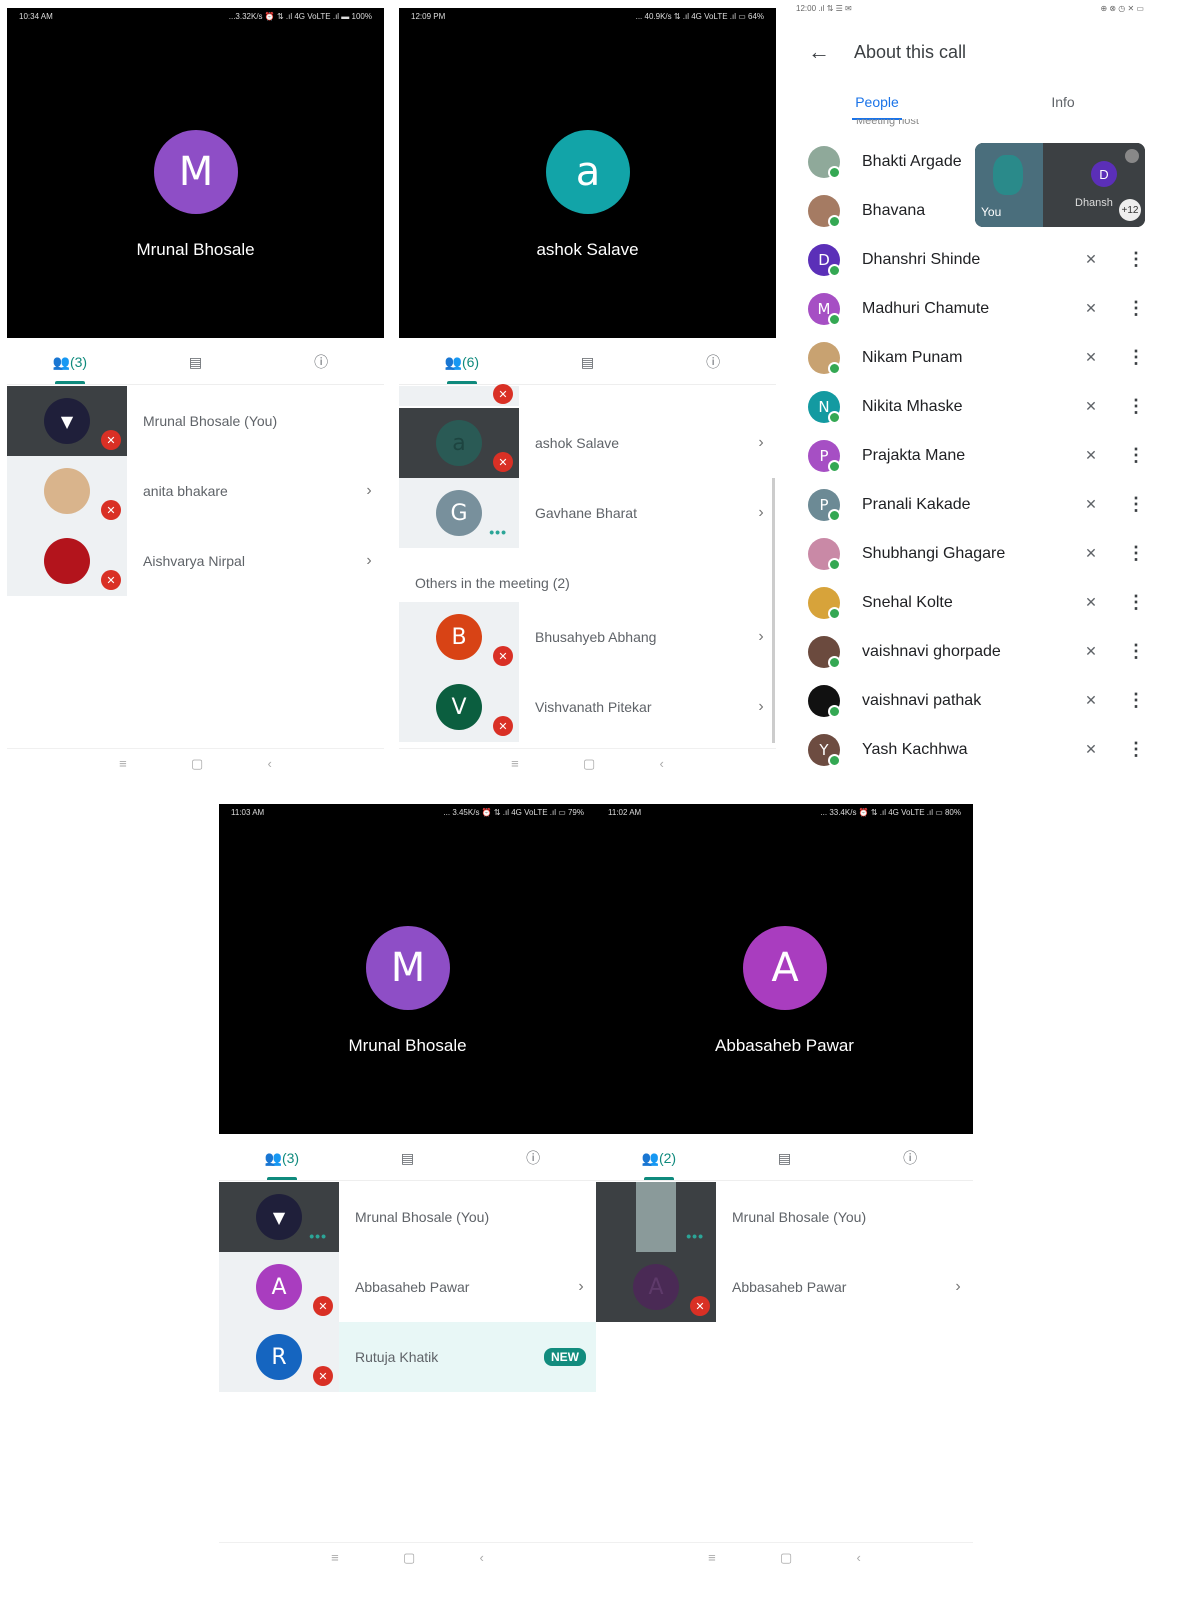 This screenshot has height=1600, width=1179. What do you see at coordinates (970, 700) in the screenshot?
I see `people-list-row: vaishnavi pathak ✕ ⋮` at bounding box center [970, 700].